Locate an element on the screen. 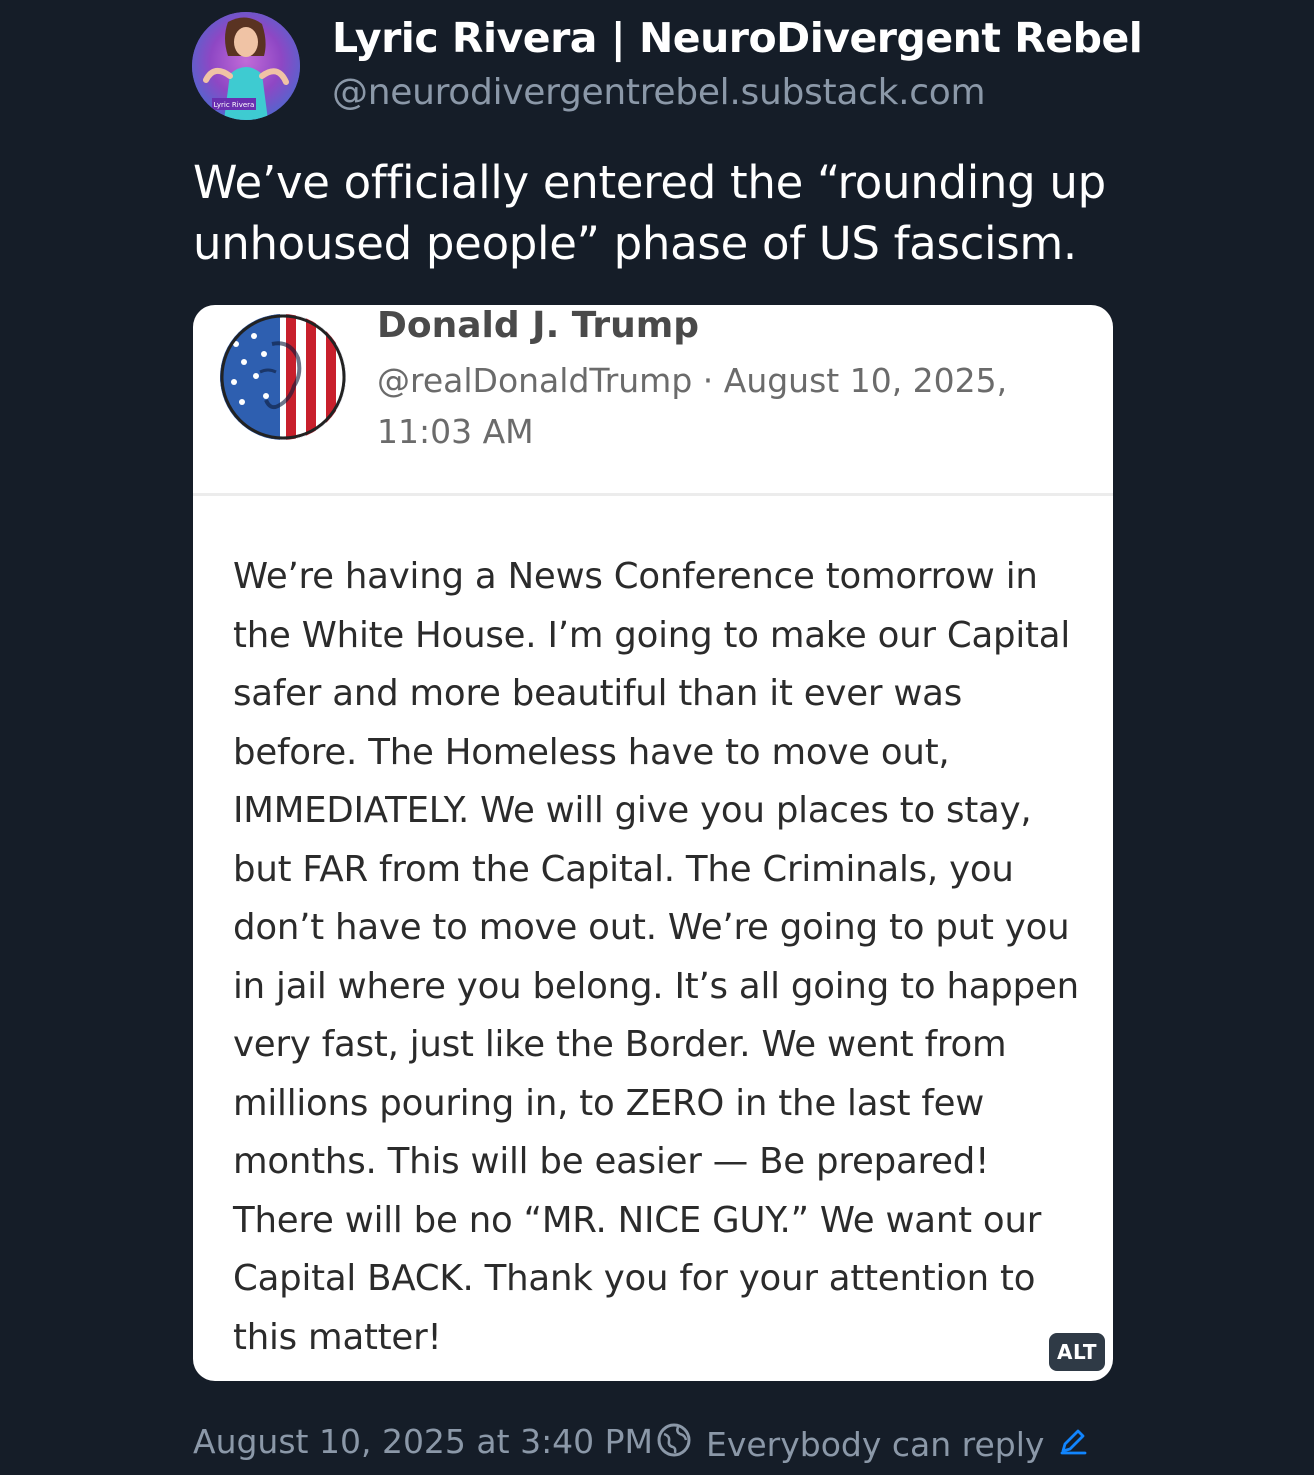 The width and height of the screenshot is (1314, 1475). author-avatar: Lyric Rivera is located at coordinates (246, 66).